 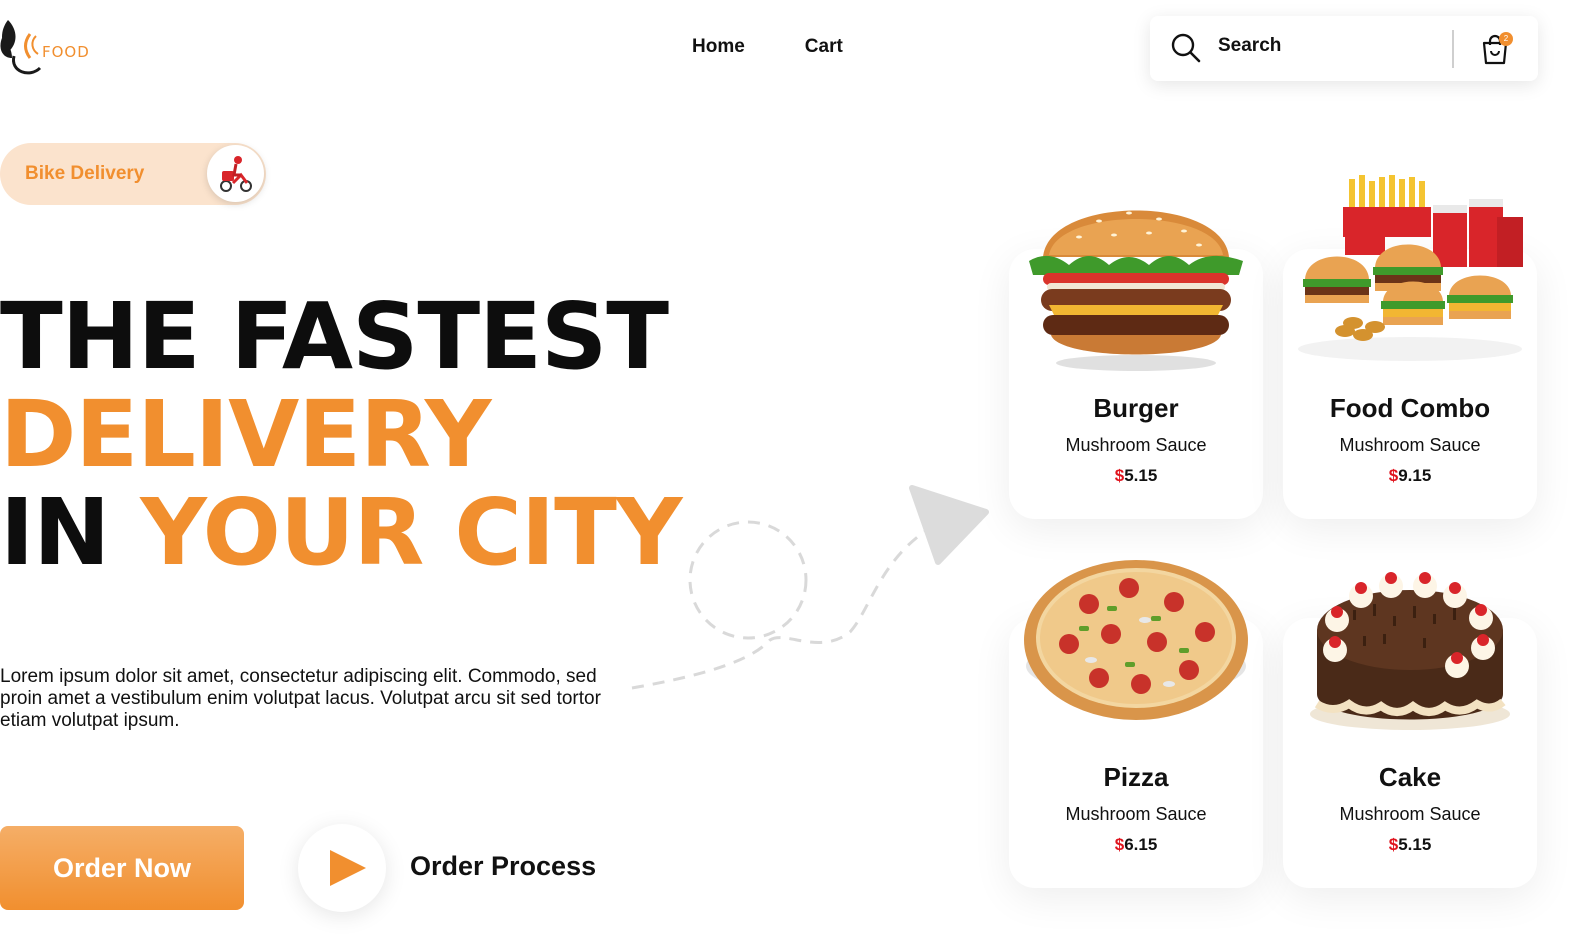 I want to click on menu-item-name: Burger, so click(x=1136, y=408).